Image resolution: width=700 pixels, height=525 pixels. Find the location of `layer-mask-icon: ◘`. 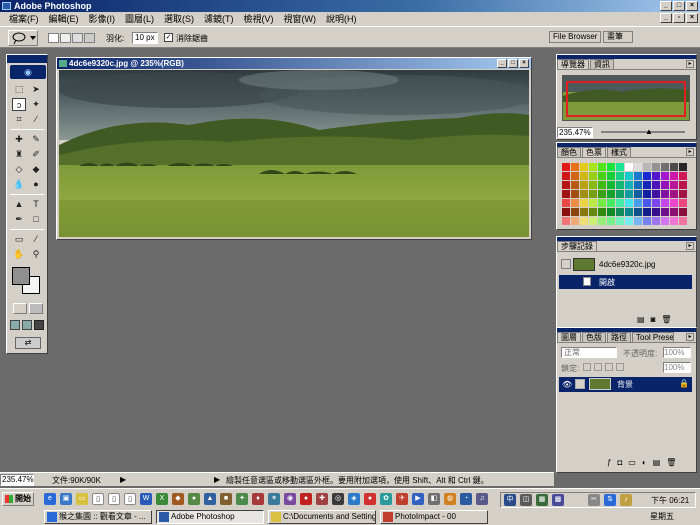

layer-mask-icon: ◘ is located at coordinates (619, 462).